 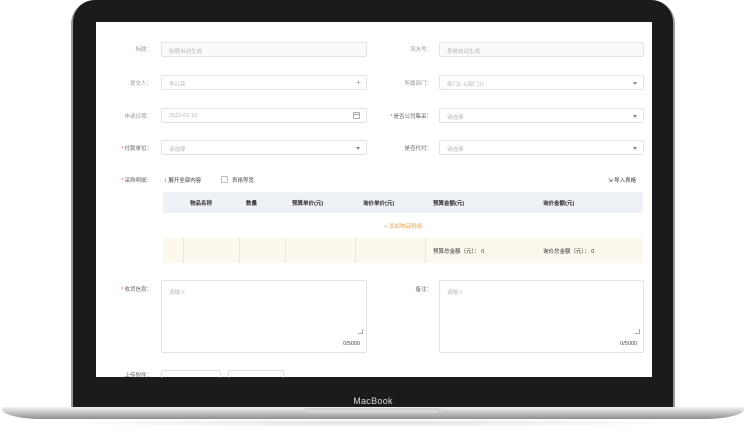 I want to click on expand-all-button: ↕ 展开全部内容, so click(x=182, y=180).